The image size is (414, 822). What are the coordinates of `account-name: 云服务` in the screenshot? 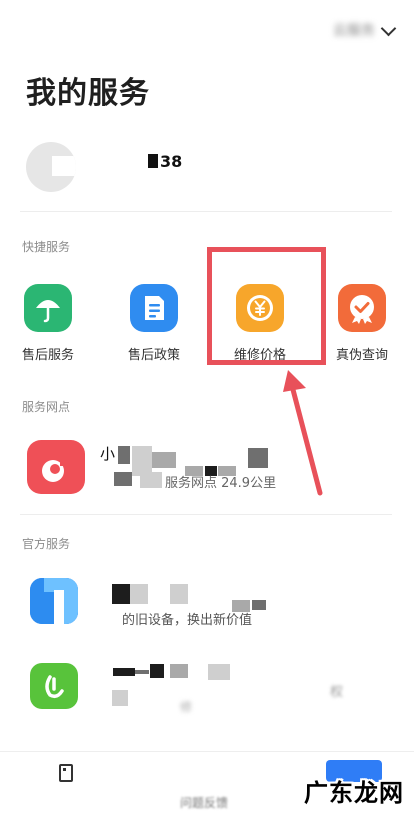 It's located at (354, 31).